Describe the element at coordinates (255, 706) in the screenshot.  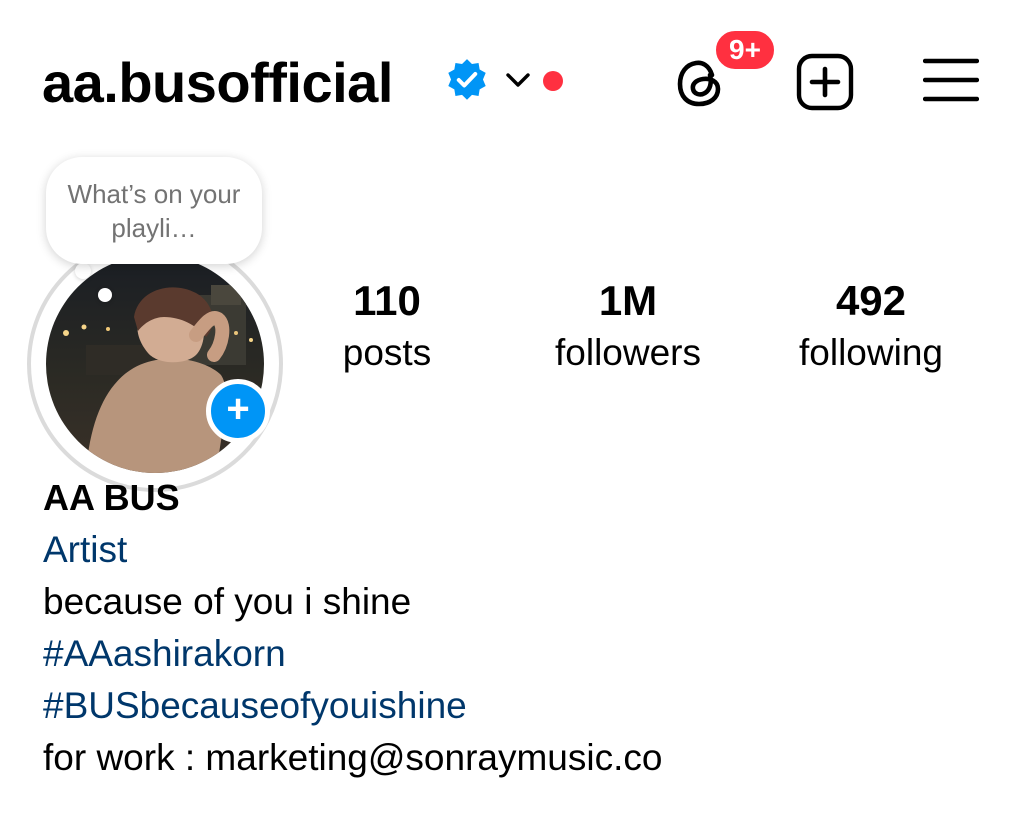
I see `hashtag-link: #BUSbecauseofyouishine` at that location.